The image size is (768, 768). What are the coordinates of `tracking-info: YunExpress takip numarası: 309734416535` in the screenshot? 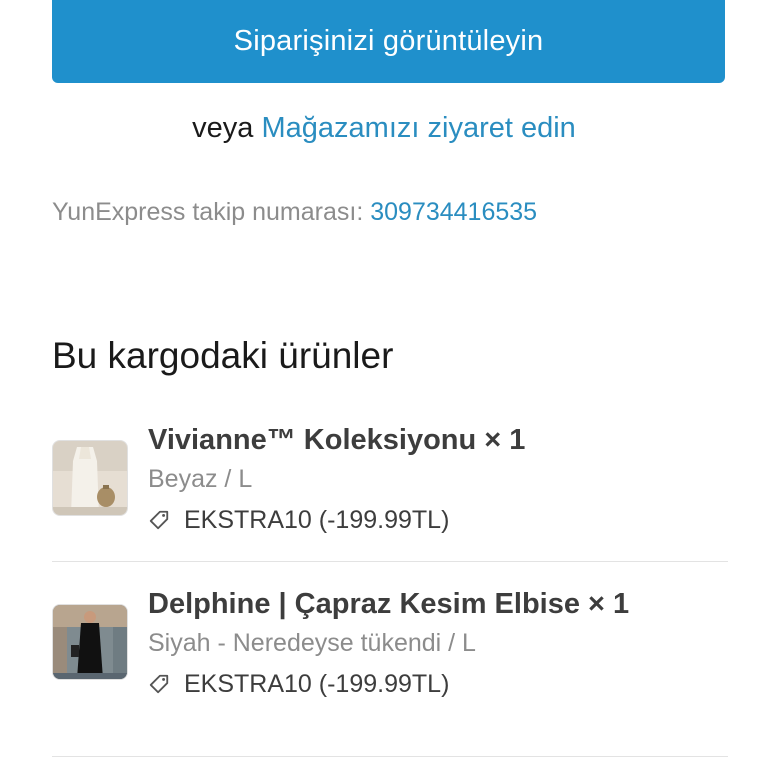 It's located at (294, 212).